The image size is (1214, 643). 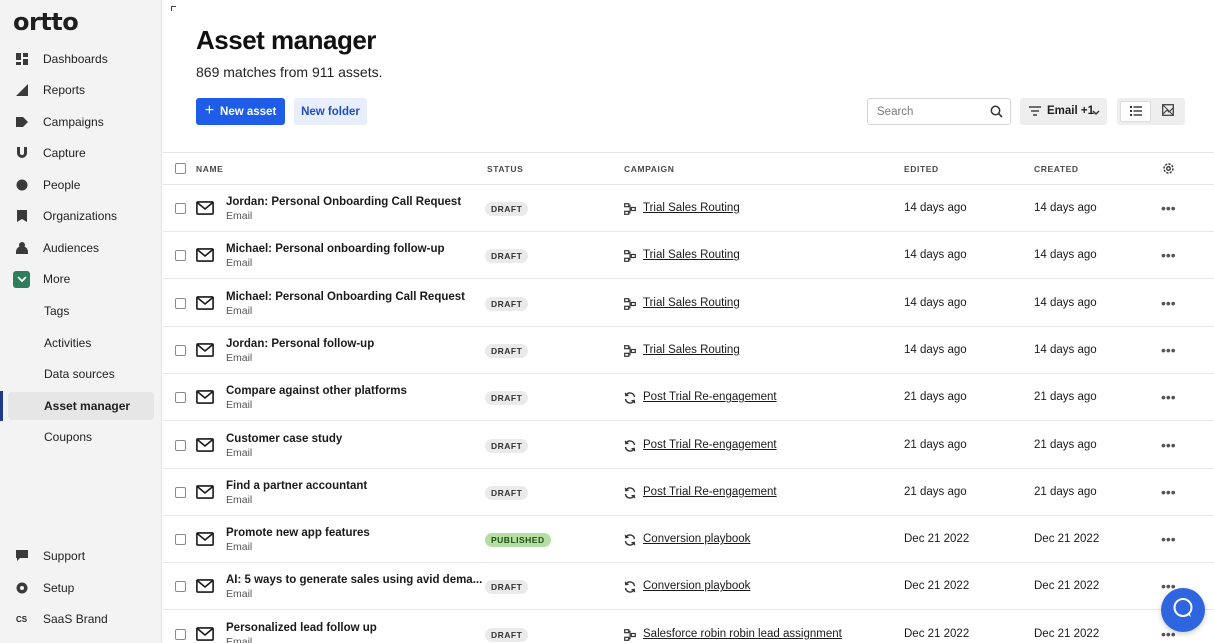 What do you see at coordinates (180, 168) in the screenshot?
I see `select-all-checkbox` at bounding box center [180, 168].